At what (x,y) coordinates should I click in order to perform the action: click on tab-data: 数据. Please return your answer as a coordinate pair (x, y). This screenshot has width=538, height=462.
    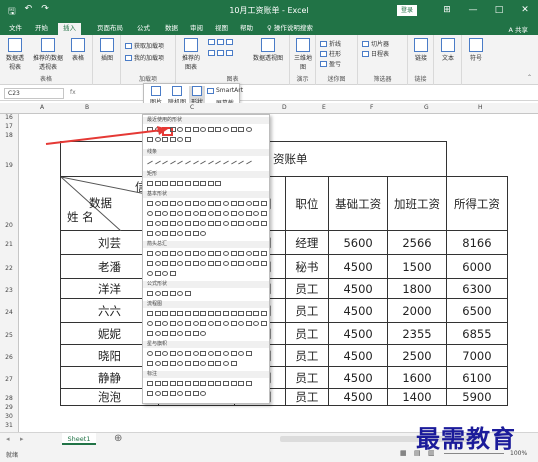
    Looking at the image, I should click on (171, 29).